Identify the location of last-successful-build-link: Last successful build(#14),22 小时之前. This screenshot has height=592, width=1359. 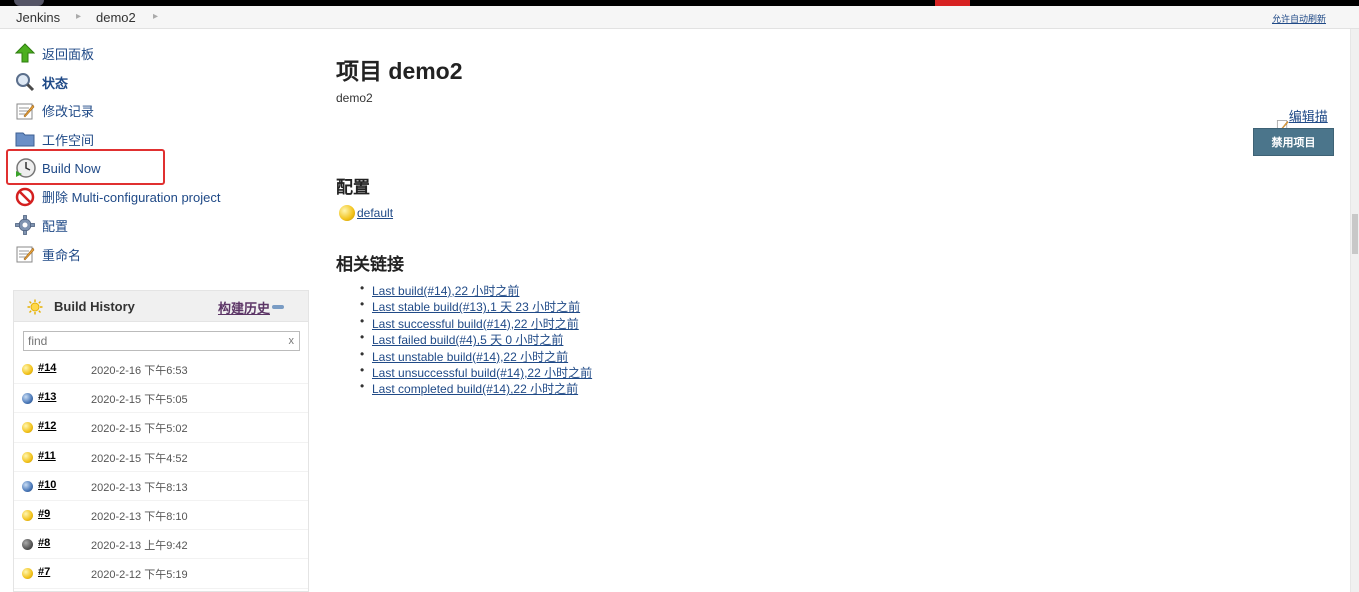
(475, 324).